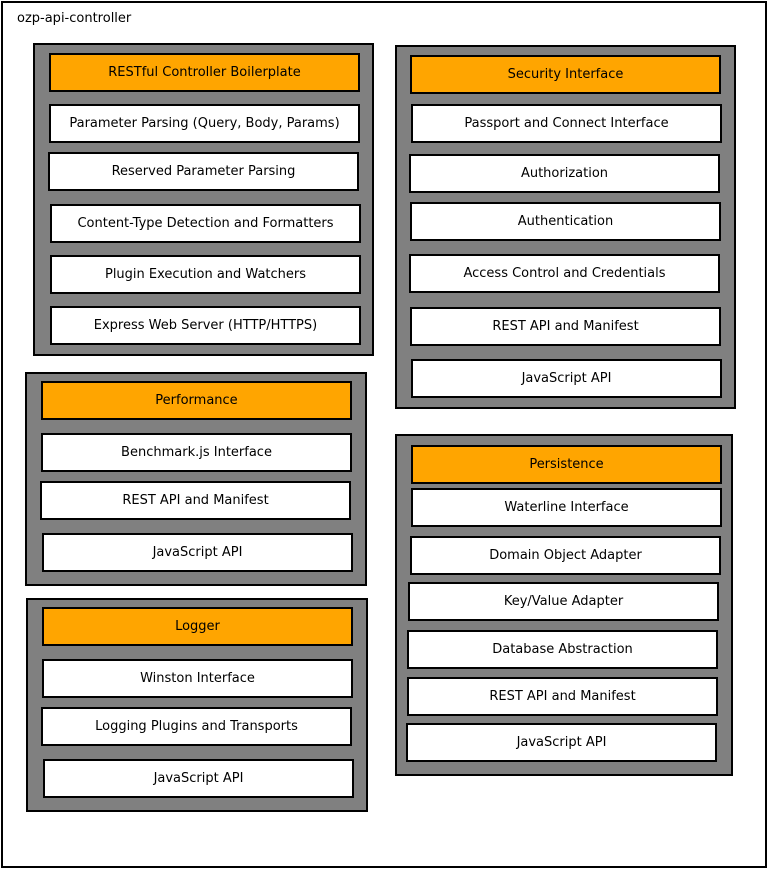 The width and height of the screenshot is (770, 872). I want to click on restful-item-plugin-execution: Plugin Execution and Watchers, so click(205, 274).